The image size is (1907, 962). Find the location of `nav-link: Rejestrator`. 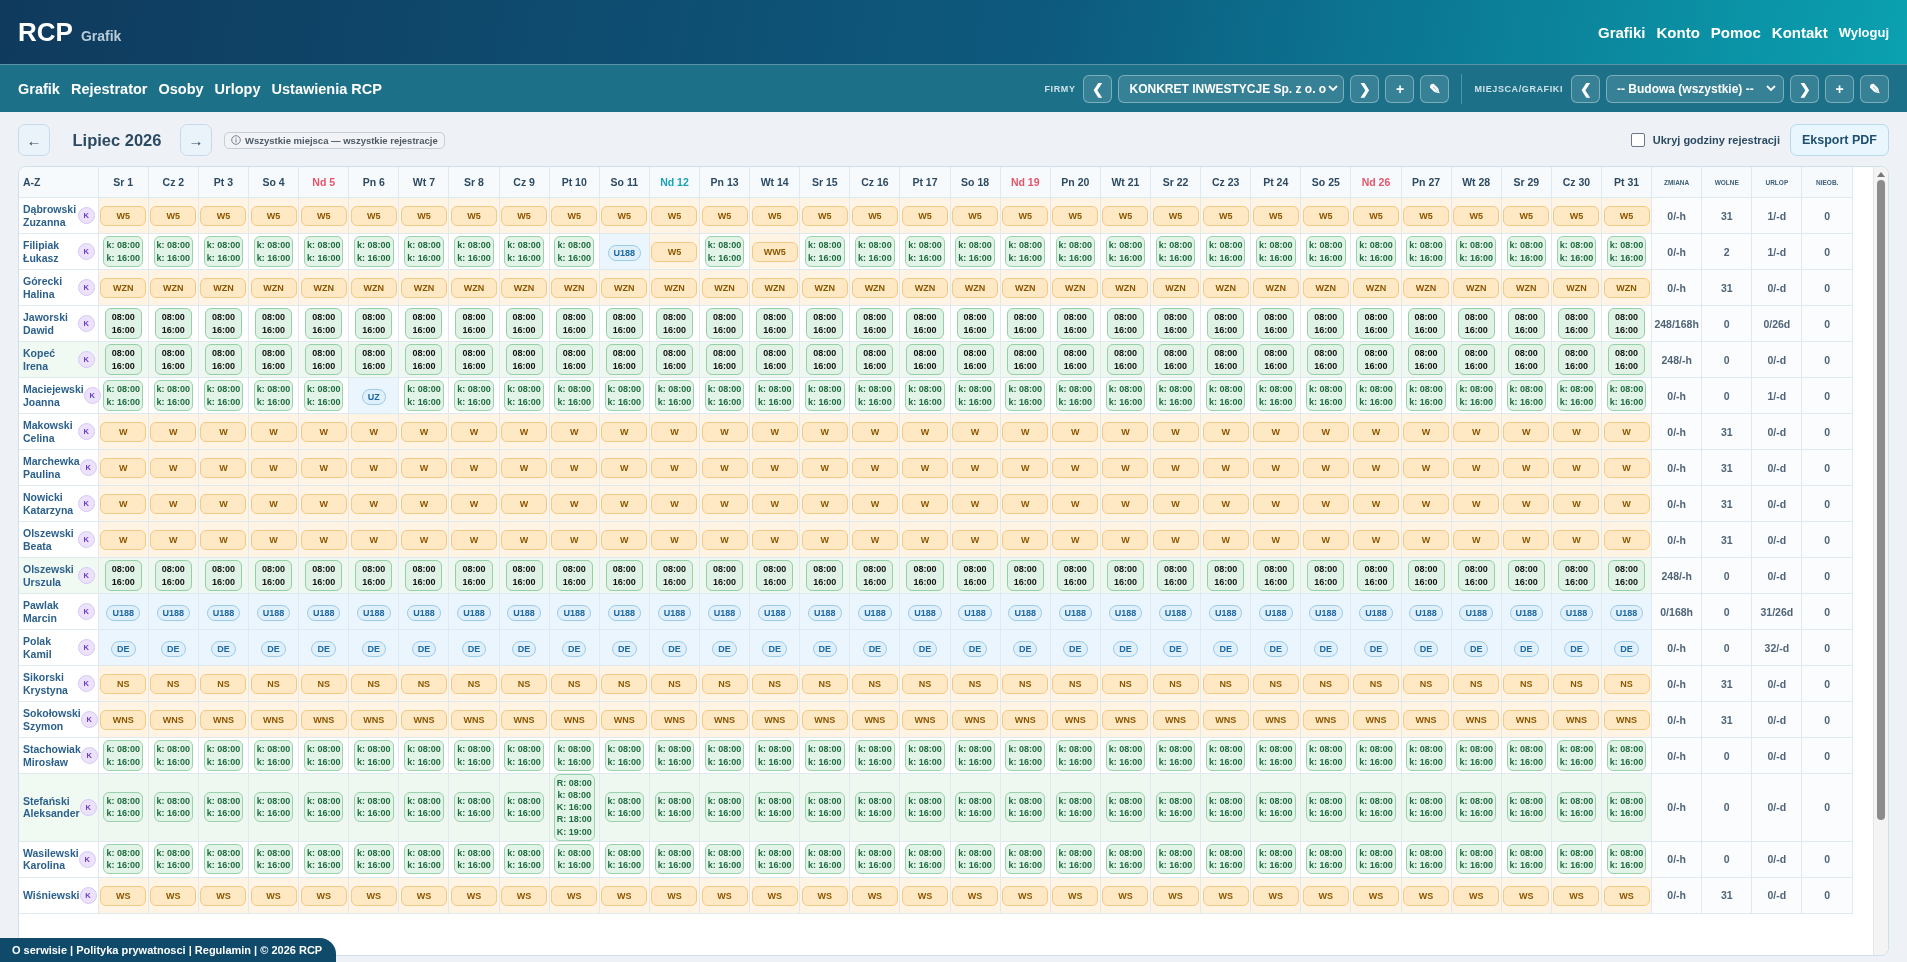

nav-link: Rejestrator is located at coordinates (109, 88).